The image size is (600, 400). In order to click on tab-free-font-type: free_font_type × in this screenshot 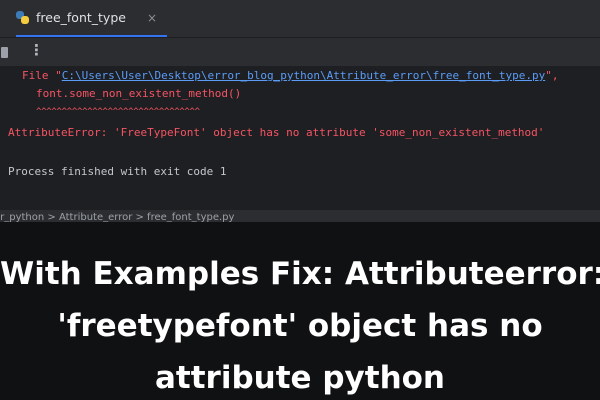, I will do `click(92, 18)`.